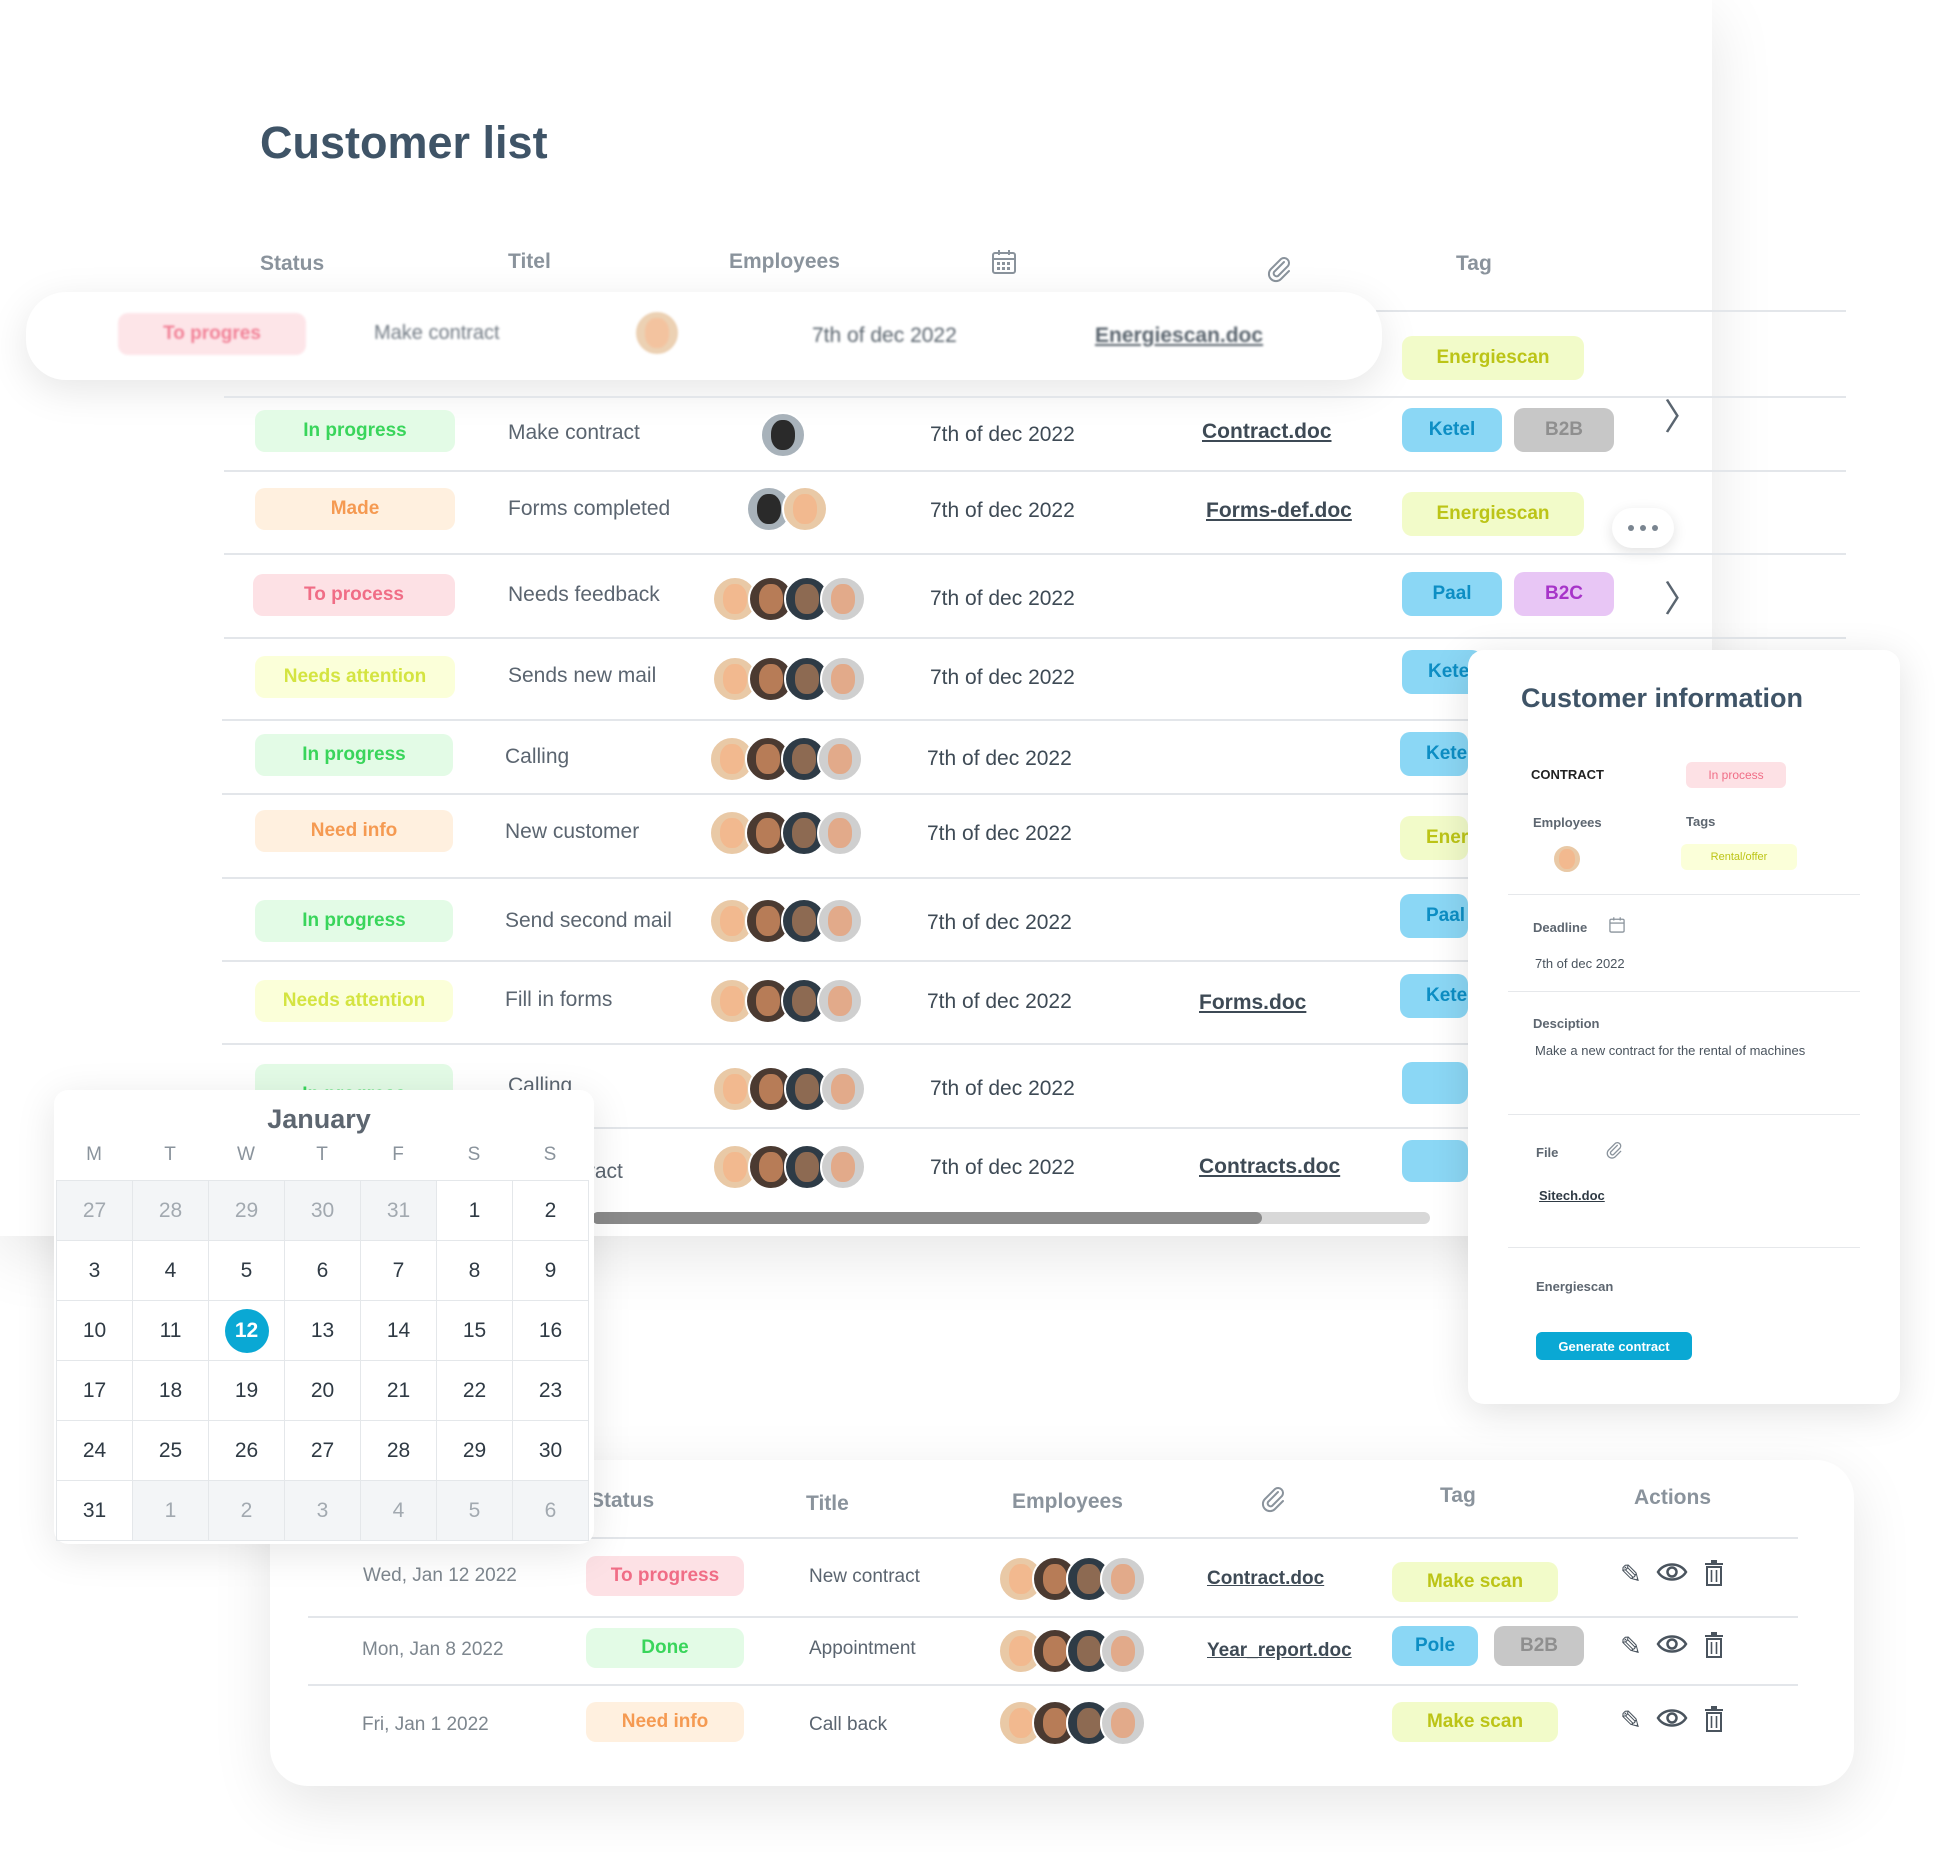 This screenshot has height=1852, width=1937. I want to click on calendar-day: 22, so click(475, 1391).